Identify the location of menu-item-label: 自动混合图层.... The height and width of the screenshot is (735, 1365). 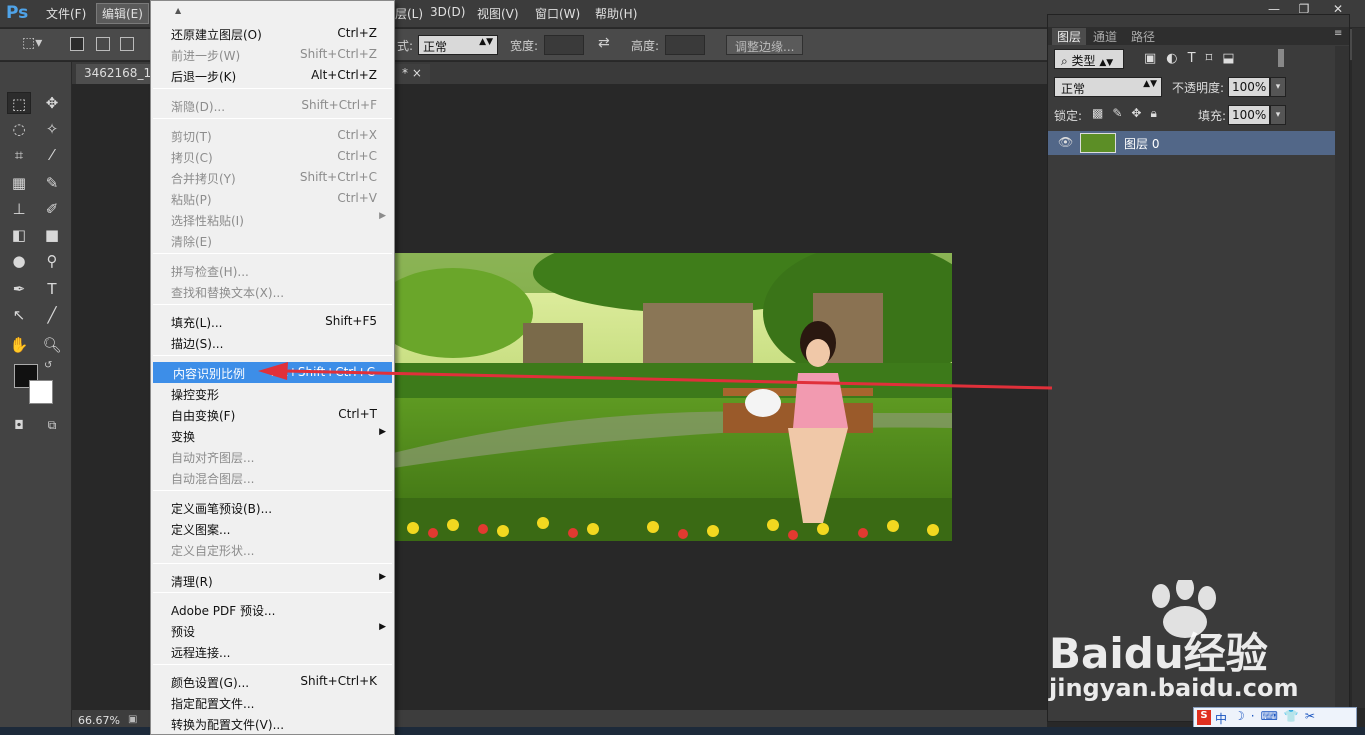
(213, 479).